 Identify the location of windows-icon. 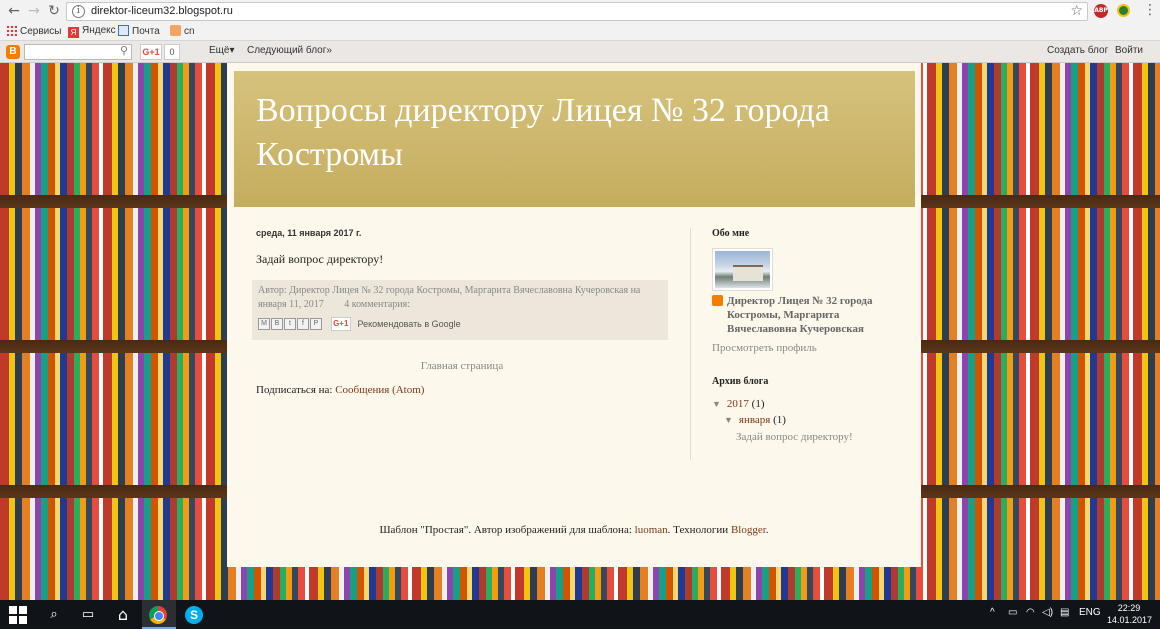
(18, 615).